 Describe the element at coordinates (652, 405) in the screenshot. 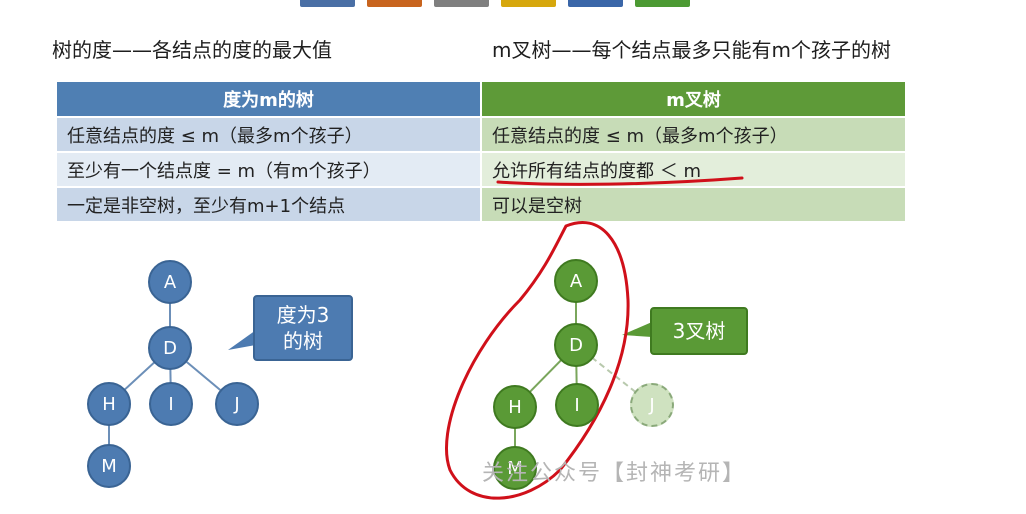

I see `tree-node-j-ghost: J` at that location.